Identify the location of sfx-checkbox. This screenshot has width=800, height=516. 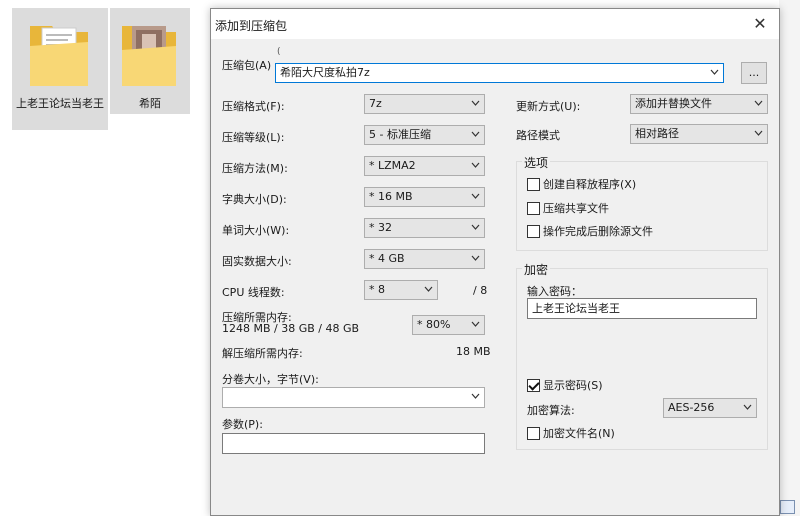
(533, 184).